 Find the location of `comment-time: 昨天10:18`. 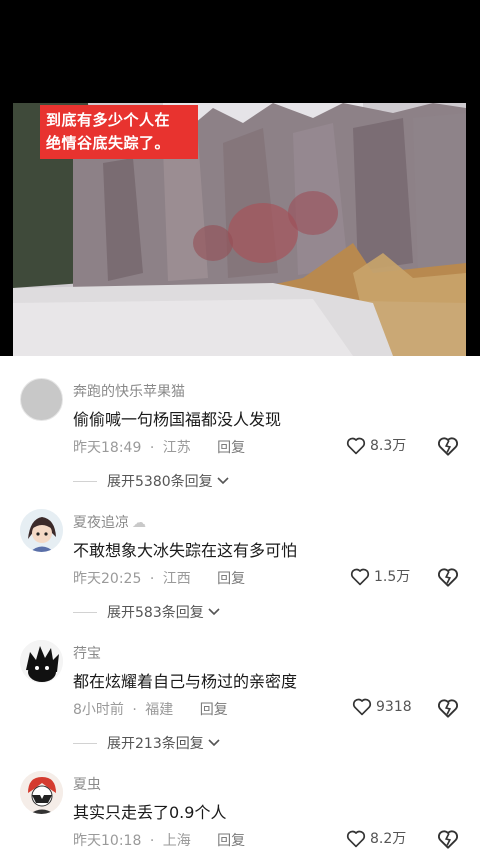

comment-time: 昨天10:18 is located at coordinates (107, 841).